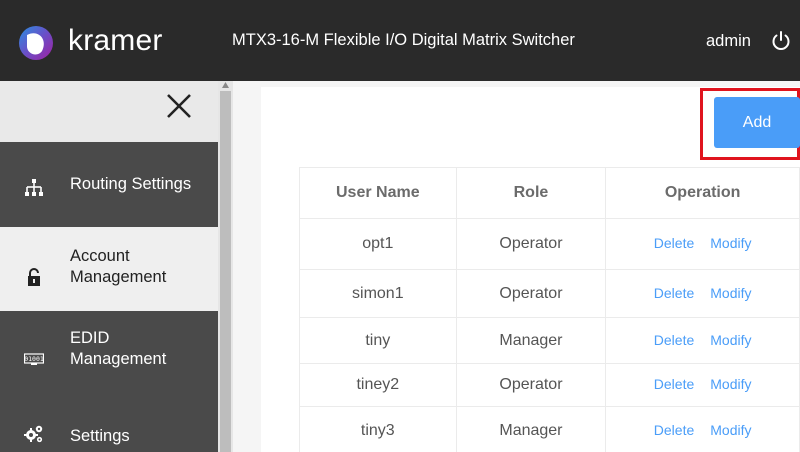 This screenshot has width=800, height=452. Describe the element at coordinates (378, 429) in the screenshot. I see `cell-user-name: tiny3` at that location.